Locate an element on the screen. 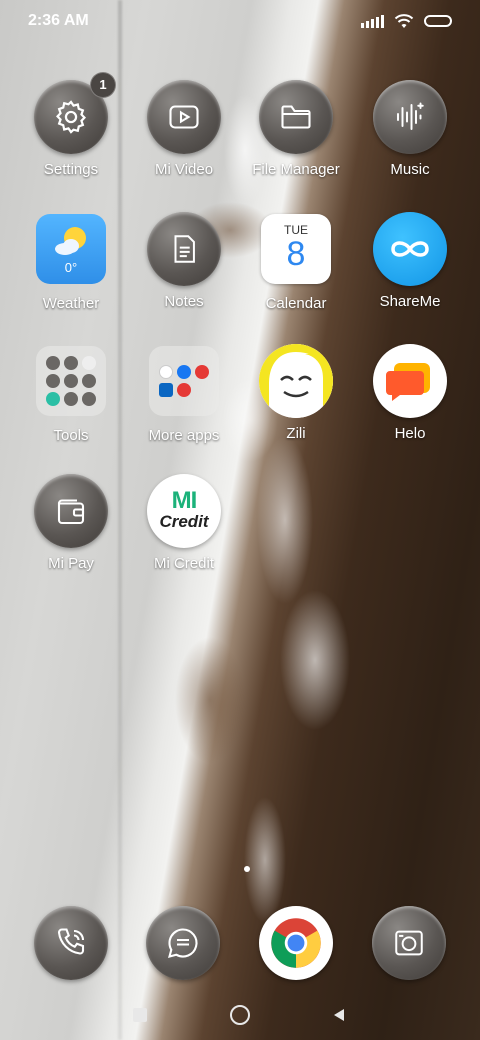  app-helo: Helo is located at coordinates (410, 393).